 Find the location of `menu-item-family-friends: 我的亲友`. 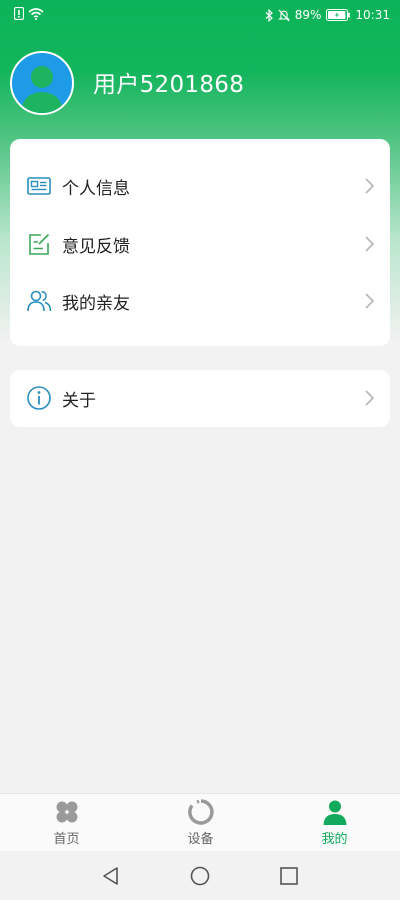

menu-item-family-friends: 我的亲友 is located at coordinates (200, 301).